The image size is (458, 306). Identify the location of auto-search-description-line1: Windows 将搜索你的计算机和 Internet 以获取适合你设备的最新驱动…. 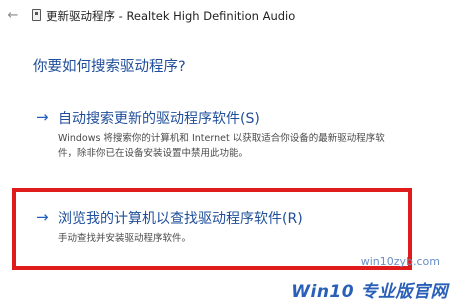
(221, 138).